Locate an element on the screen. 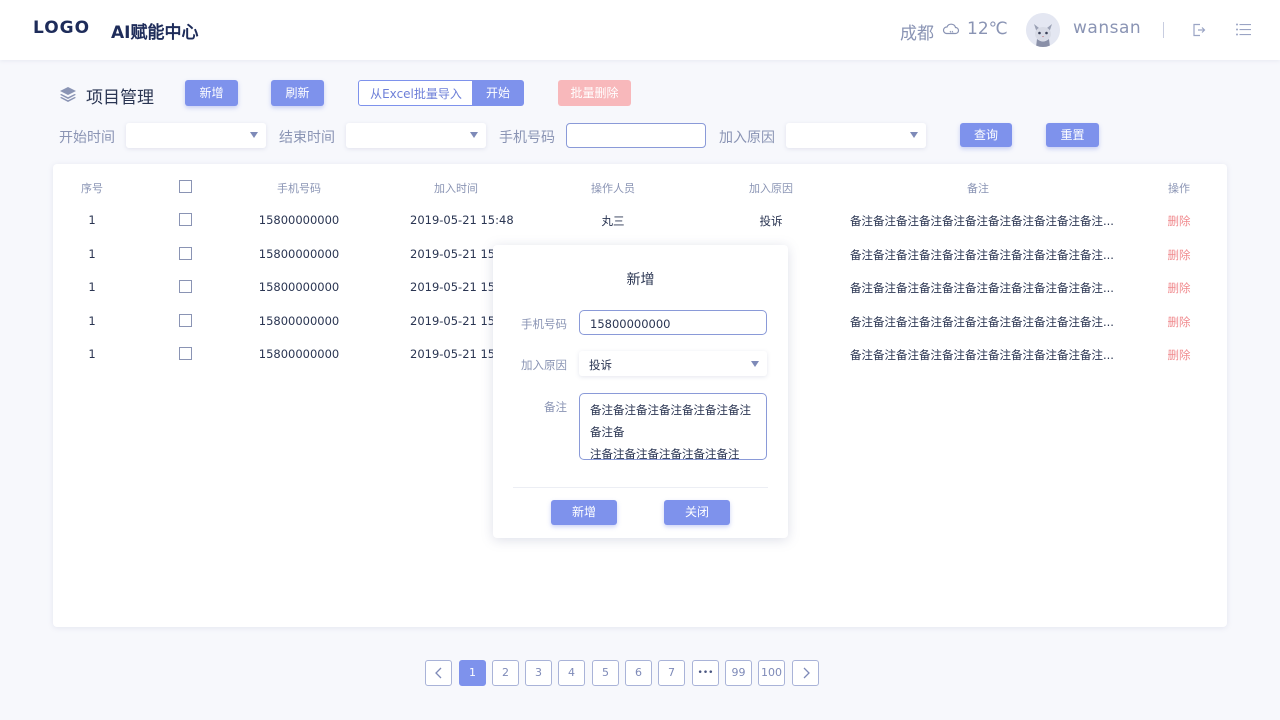 Image resolution: width=1280 pixels, height=720 pixels. dialog-reason-select: 投诉 is located at coordinates (673, 363).